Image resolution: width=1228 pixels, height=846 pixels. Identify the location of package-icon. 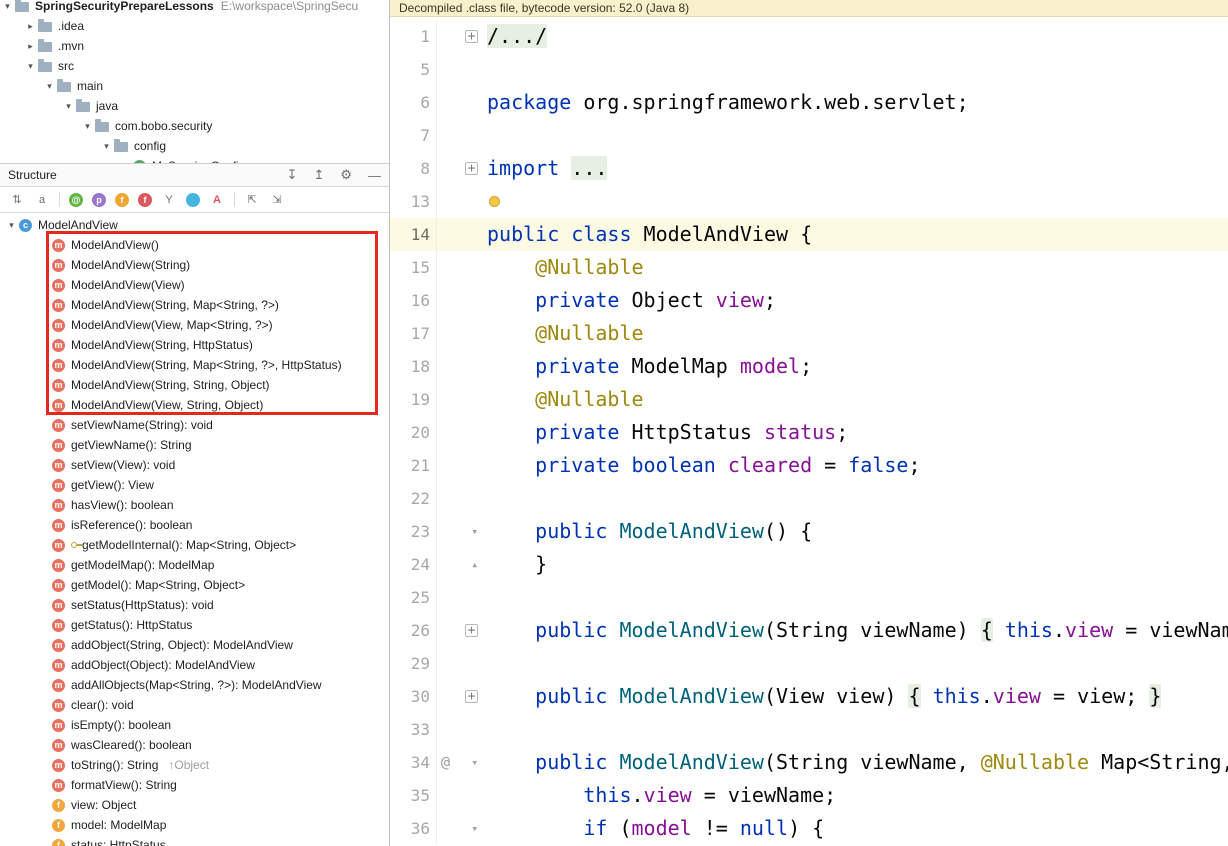
(121, 145).